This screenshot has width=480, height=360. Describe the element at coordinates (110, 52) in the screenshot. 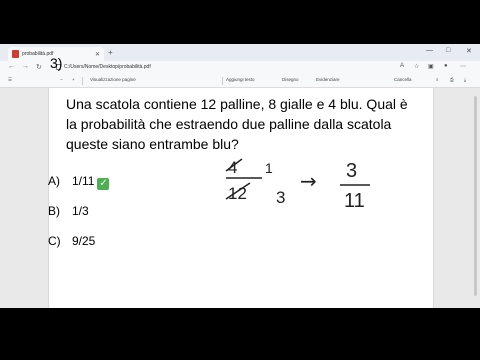

I see `new-tab-icon: +` at that location.